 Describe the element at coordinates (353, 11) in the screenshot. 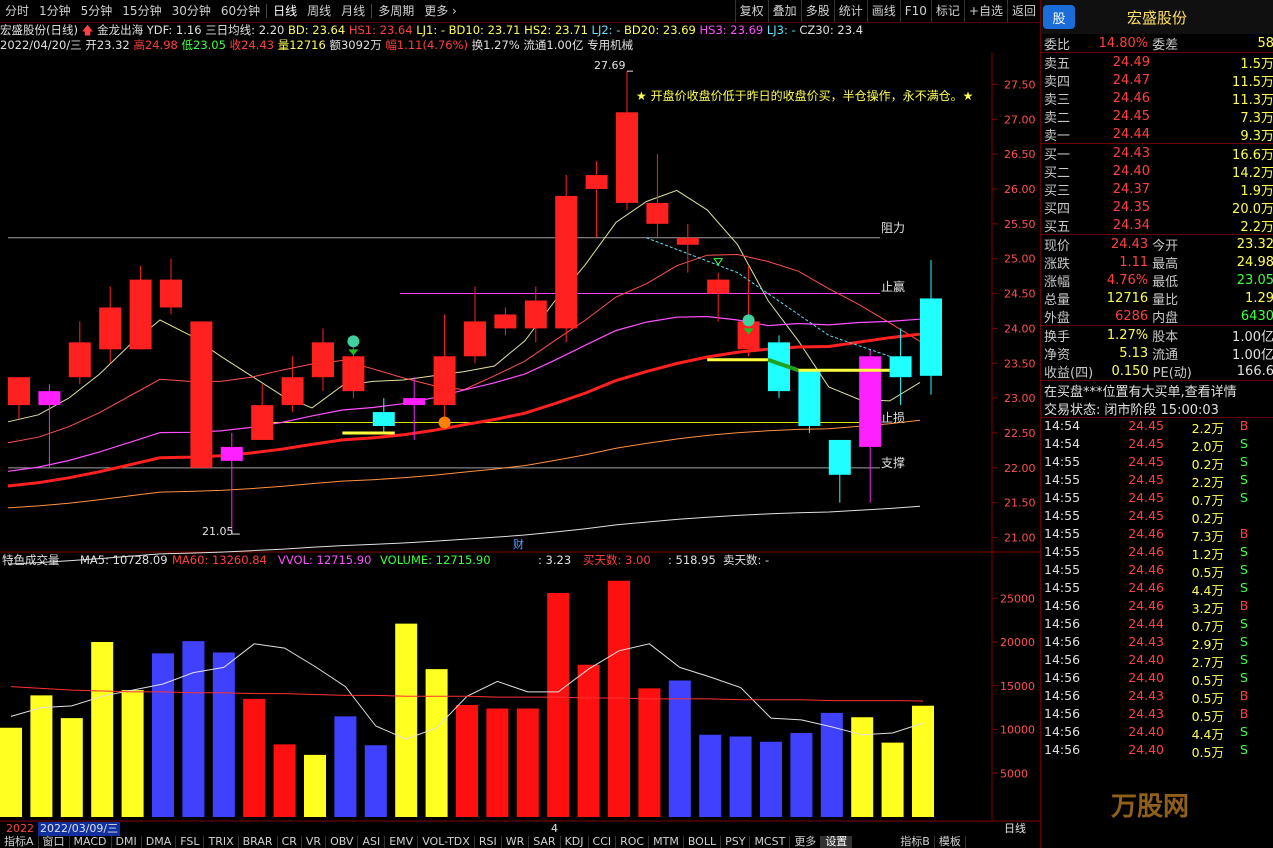

I see `tab-8: 月线` at that location.